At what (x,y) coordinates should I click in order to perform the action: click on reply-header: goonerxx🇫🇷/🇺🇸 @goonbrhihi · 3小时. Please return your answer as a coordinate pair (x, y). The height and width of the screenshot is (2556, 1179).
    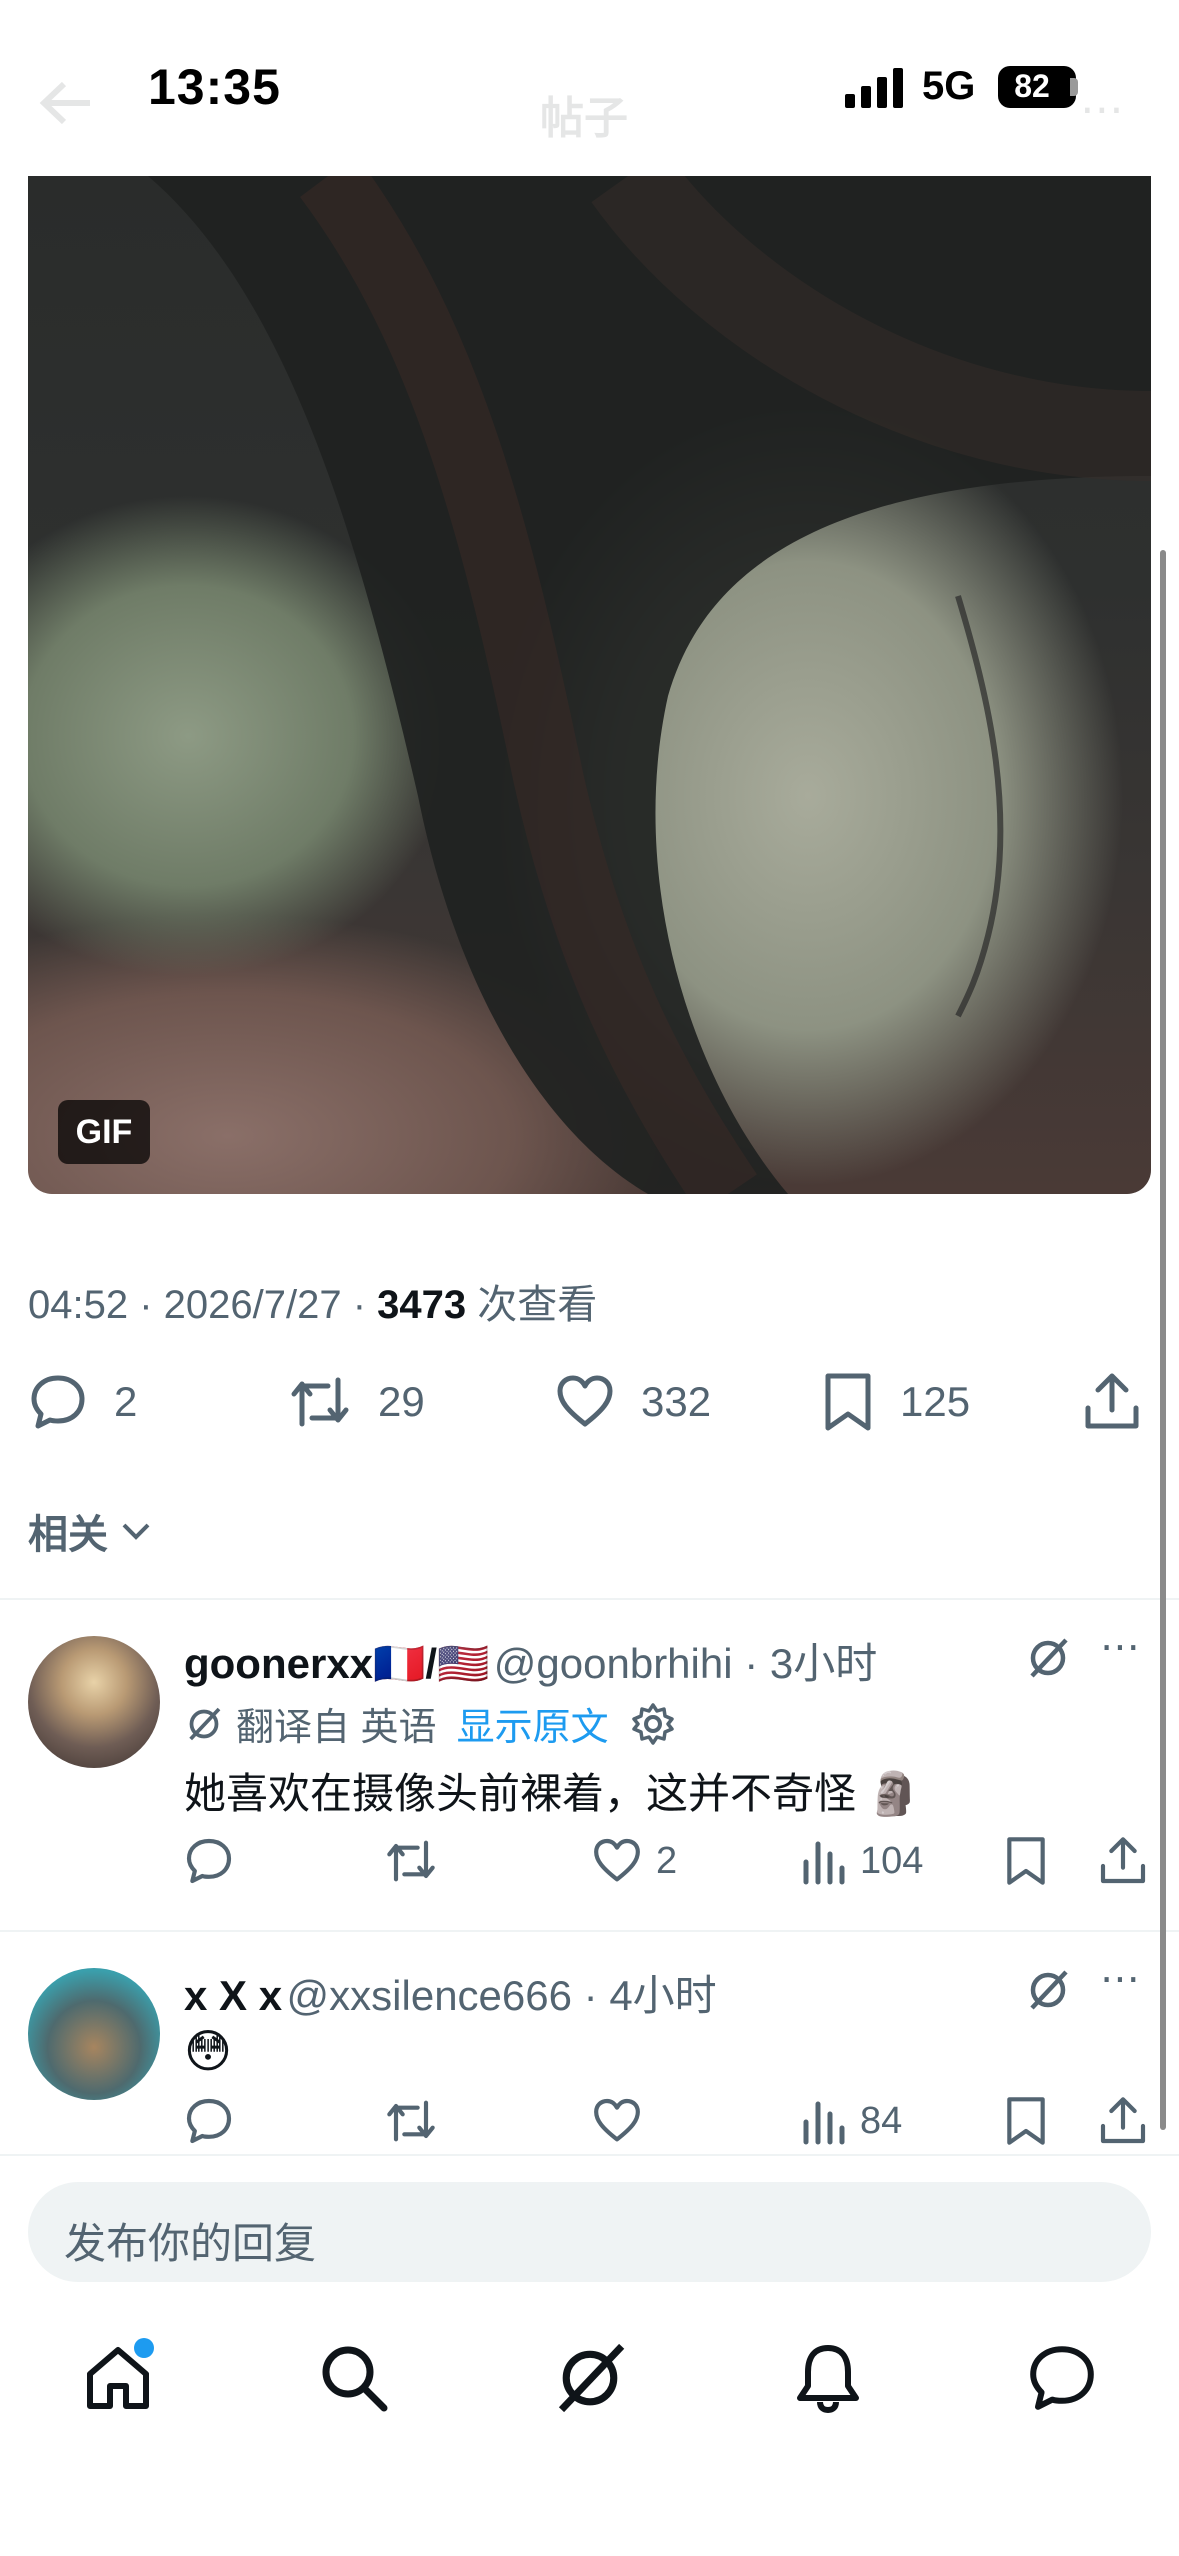
    Looking at the image, I should click on (531, 1663).